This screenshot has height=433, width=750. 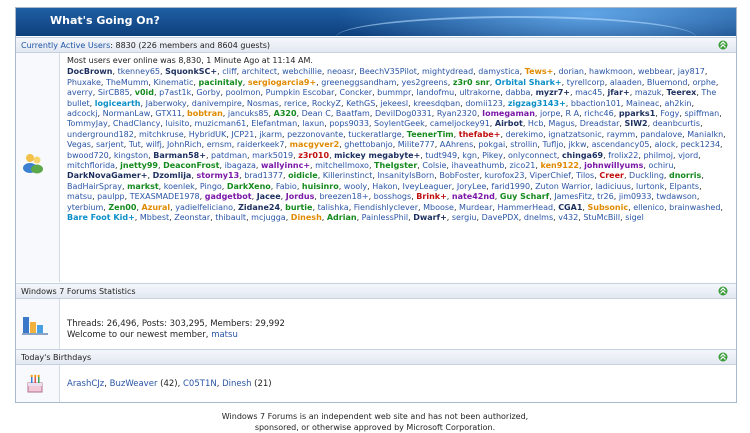 What do you see at coordinates (79, 144) in the screenshot?
I see `user-link: Vegas` at bounding box center [79, 144].